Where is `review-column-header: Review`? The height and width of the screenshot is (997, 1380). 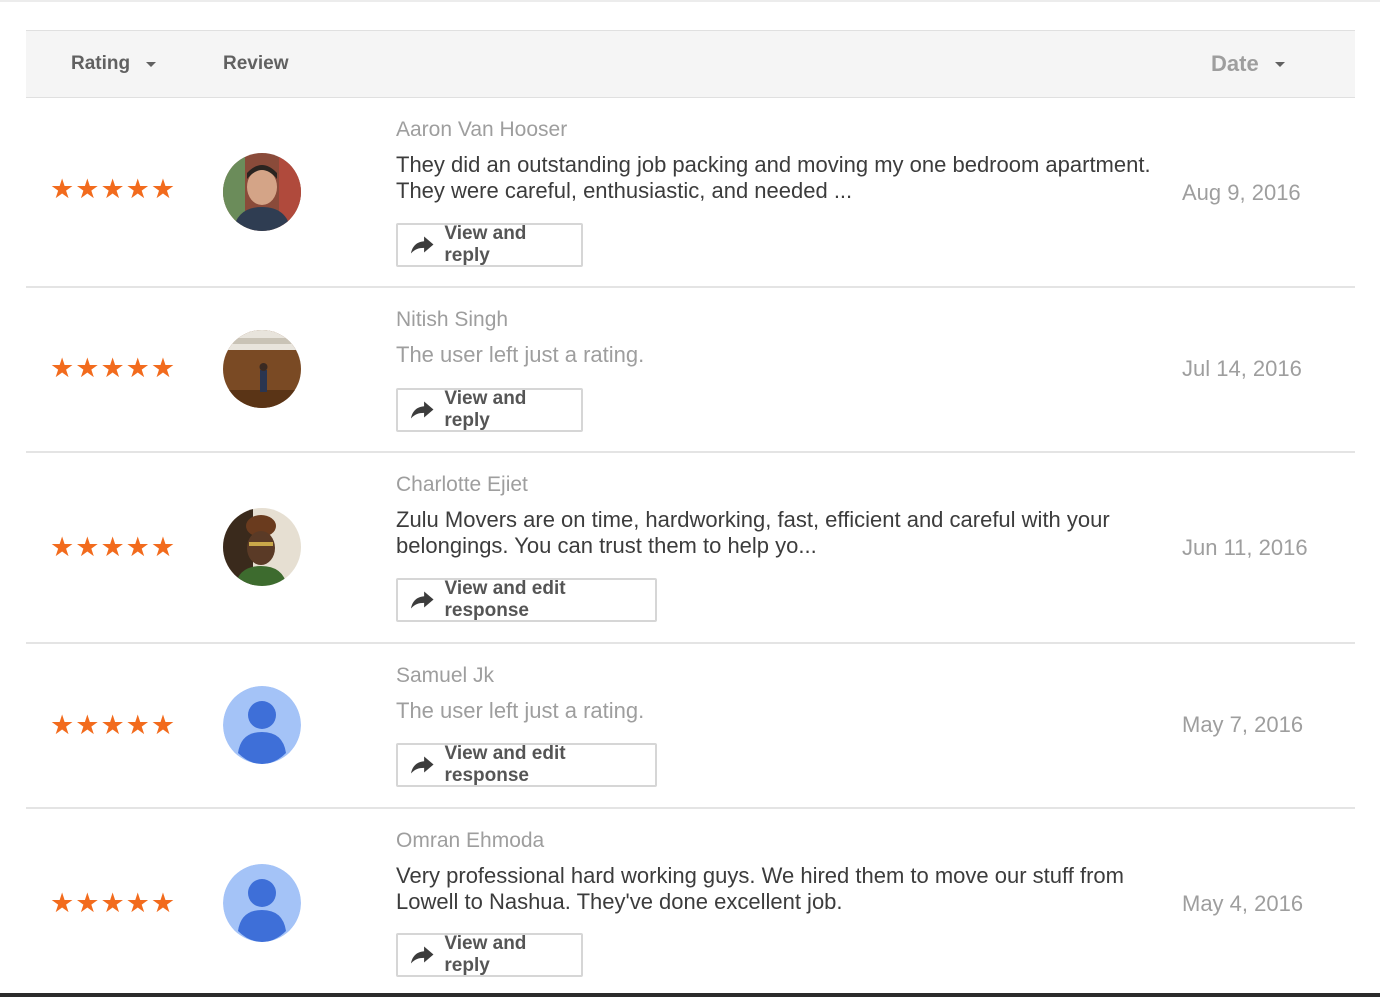
review-column-header: Review is located at coordinates (255, 64).